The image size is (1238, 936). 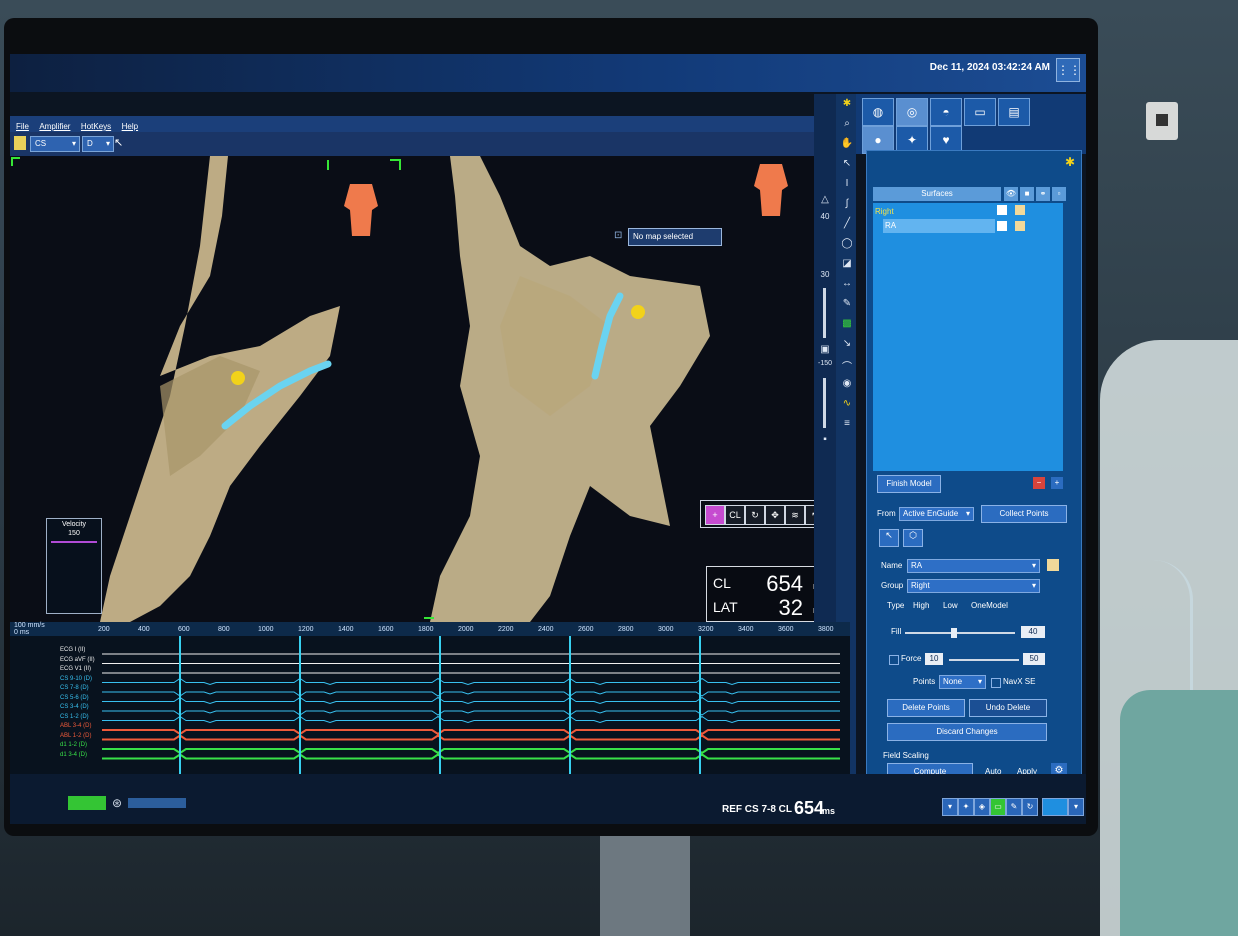 I want to click on velocity-panel: Velocity 150, so click(x=74, y=566).